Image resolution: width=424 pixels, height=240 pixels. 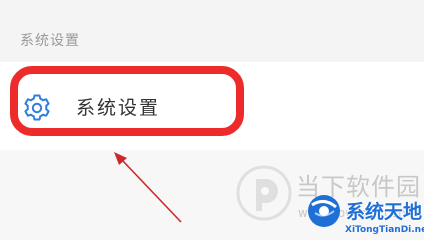 I want to click on system-settings-label: 系统设置, so click(x=118, y=108).